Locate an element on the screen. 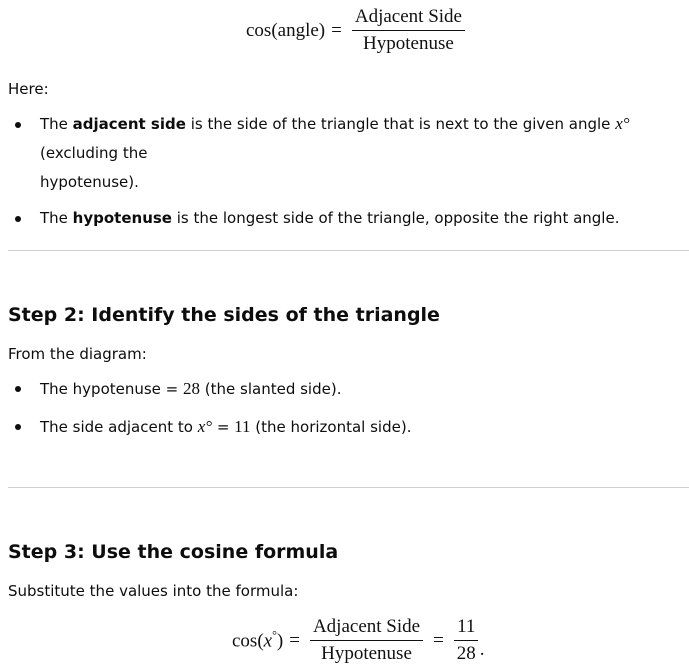 This screenshot has width=689, height=672. terminator: . is located at coordinates (482, 649).